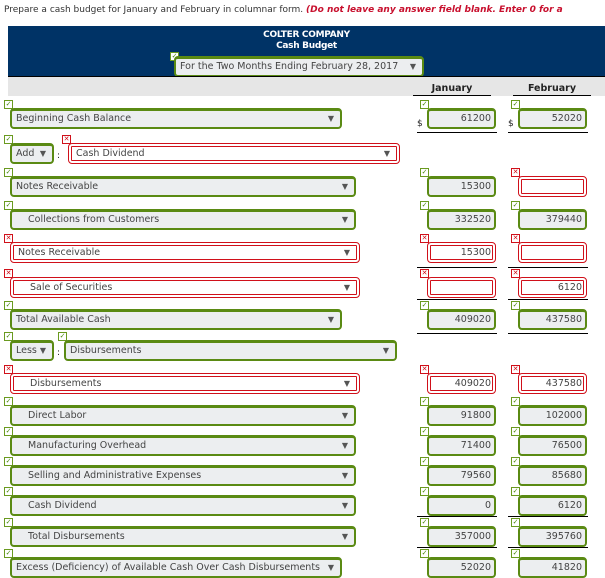 The width and height of the screenshot is (605, 578). I want to click on company-name: COLTER COMPANY, so click(306, 35).